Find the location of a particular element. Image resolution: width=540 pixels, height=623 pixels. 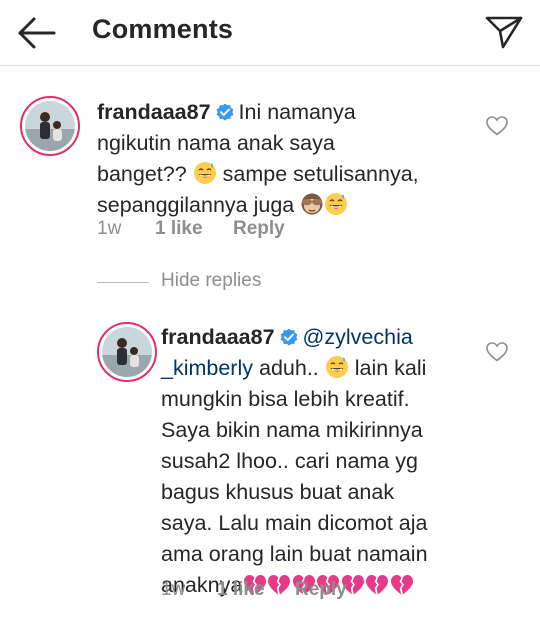

mention-link: @zylvechia is located at coordinates (358, 337).